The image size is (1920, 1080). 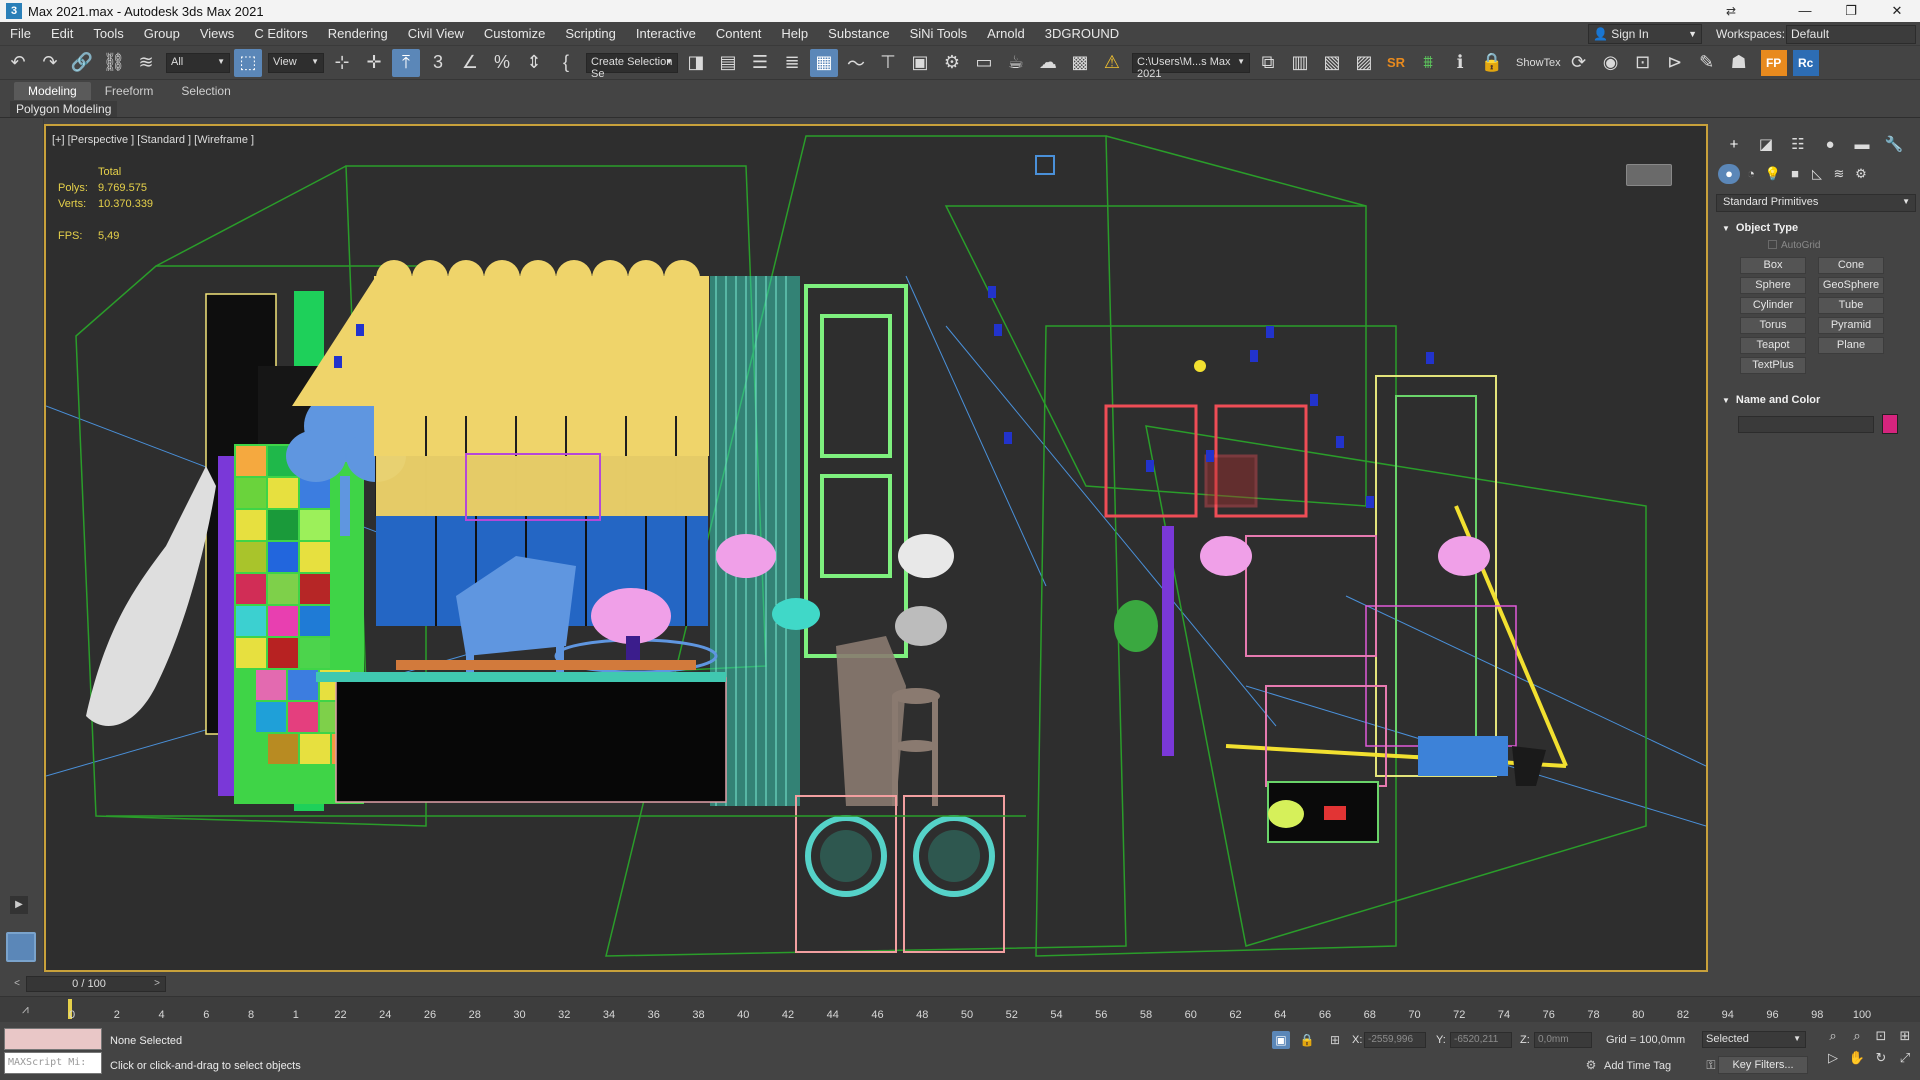 I want to click on move-icon: ✛, so click(x=374, y=63).